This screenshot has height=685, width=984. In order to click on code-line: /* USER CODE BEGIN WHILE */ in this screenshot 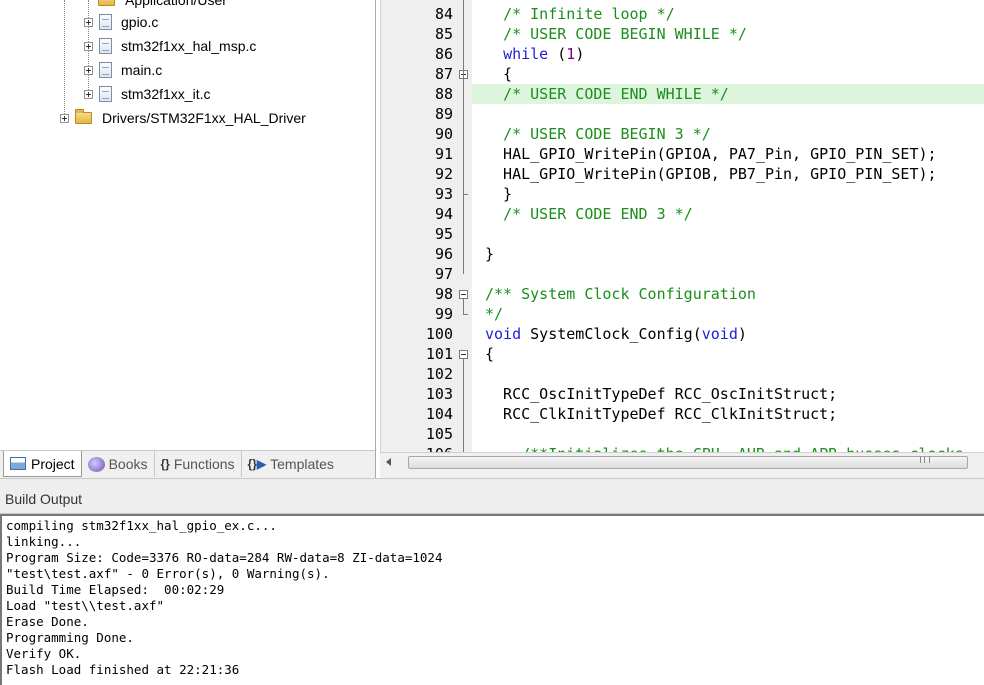, I will do `click(728, 34)`.